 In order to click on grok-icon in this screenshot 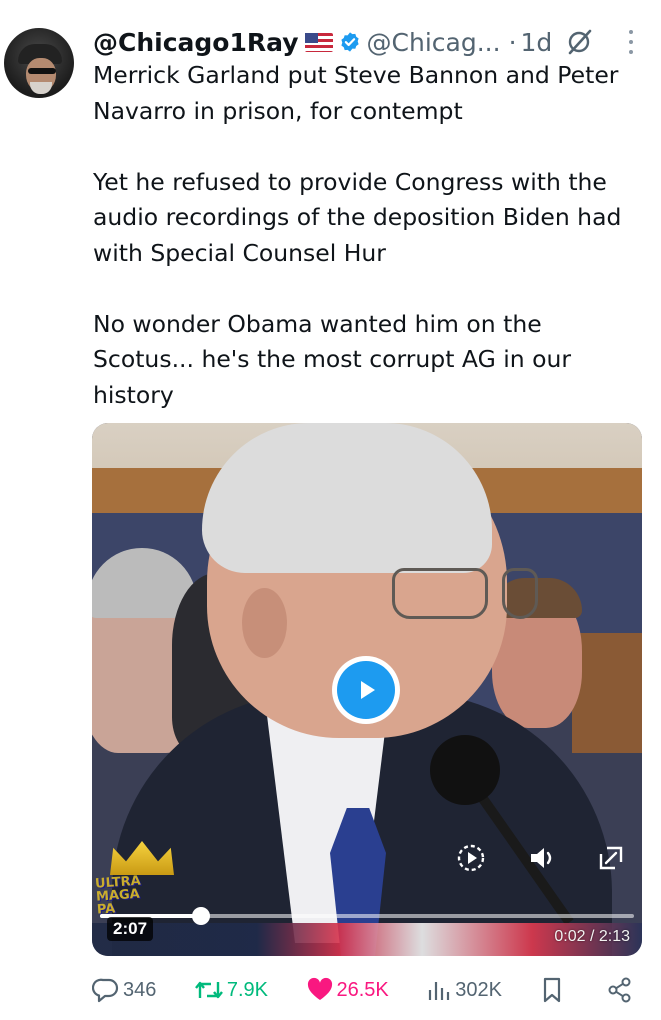, I will do `click(579, 42)`.